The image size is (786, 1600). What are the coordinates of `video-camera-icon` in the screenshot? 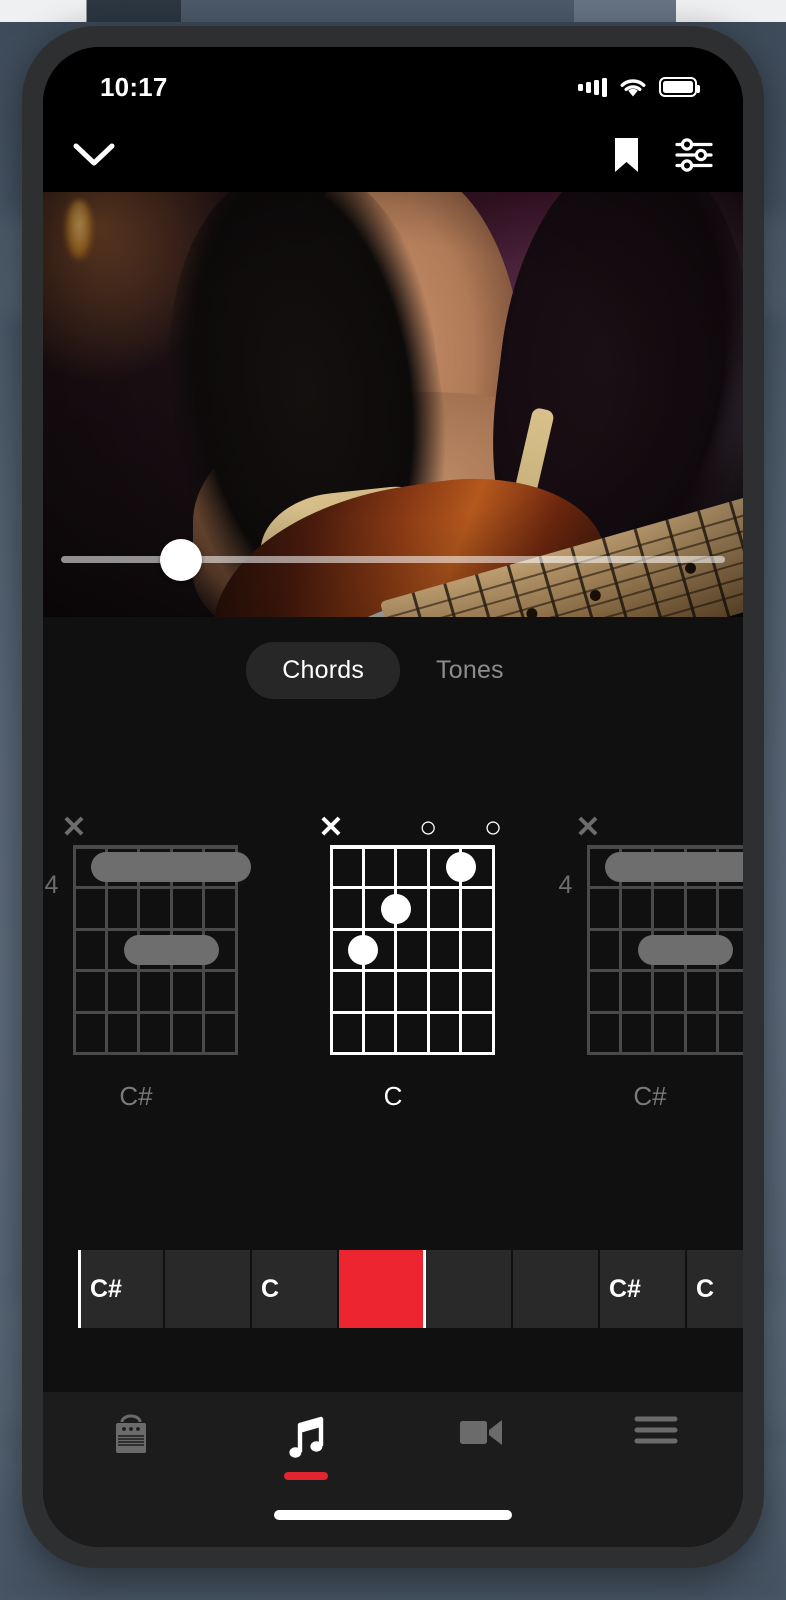 It's located at (481, 1432).